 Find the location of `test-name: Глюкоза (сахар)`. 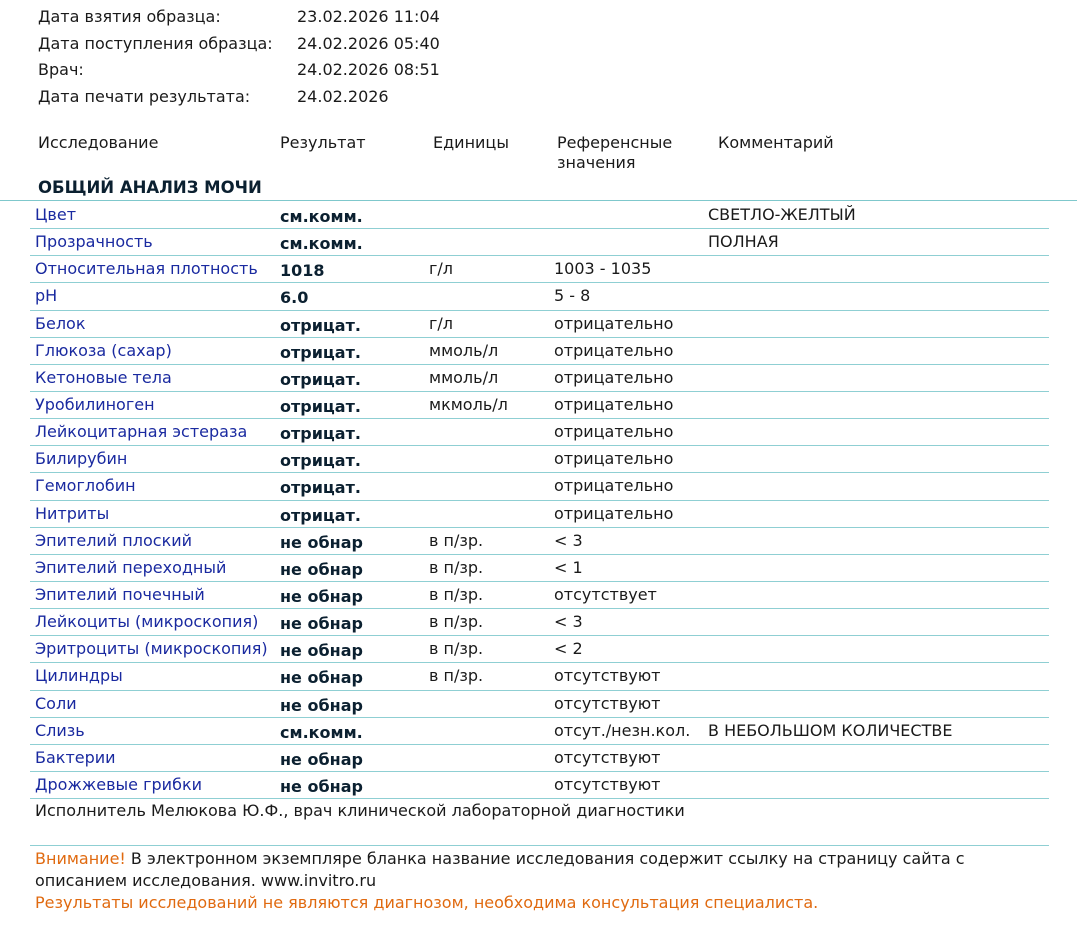

test-name: Глюкоза (сахар) is located at coordinates (103, 351).